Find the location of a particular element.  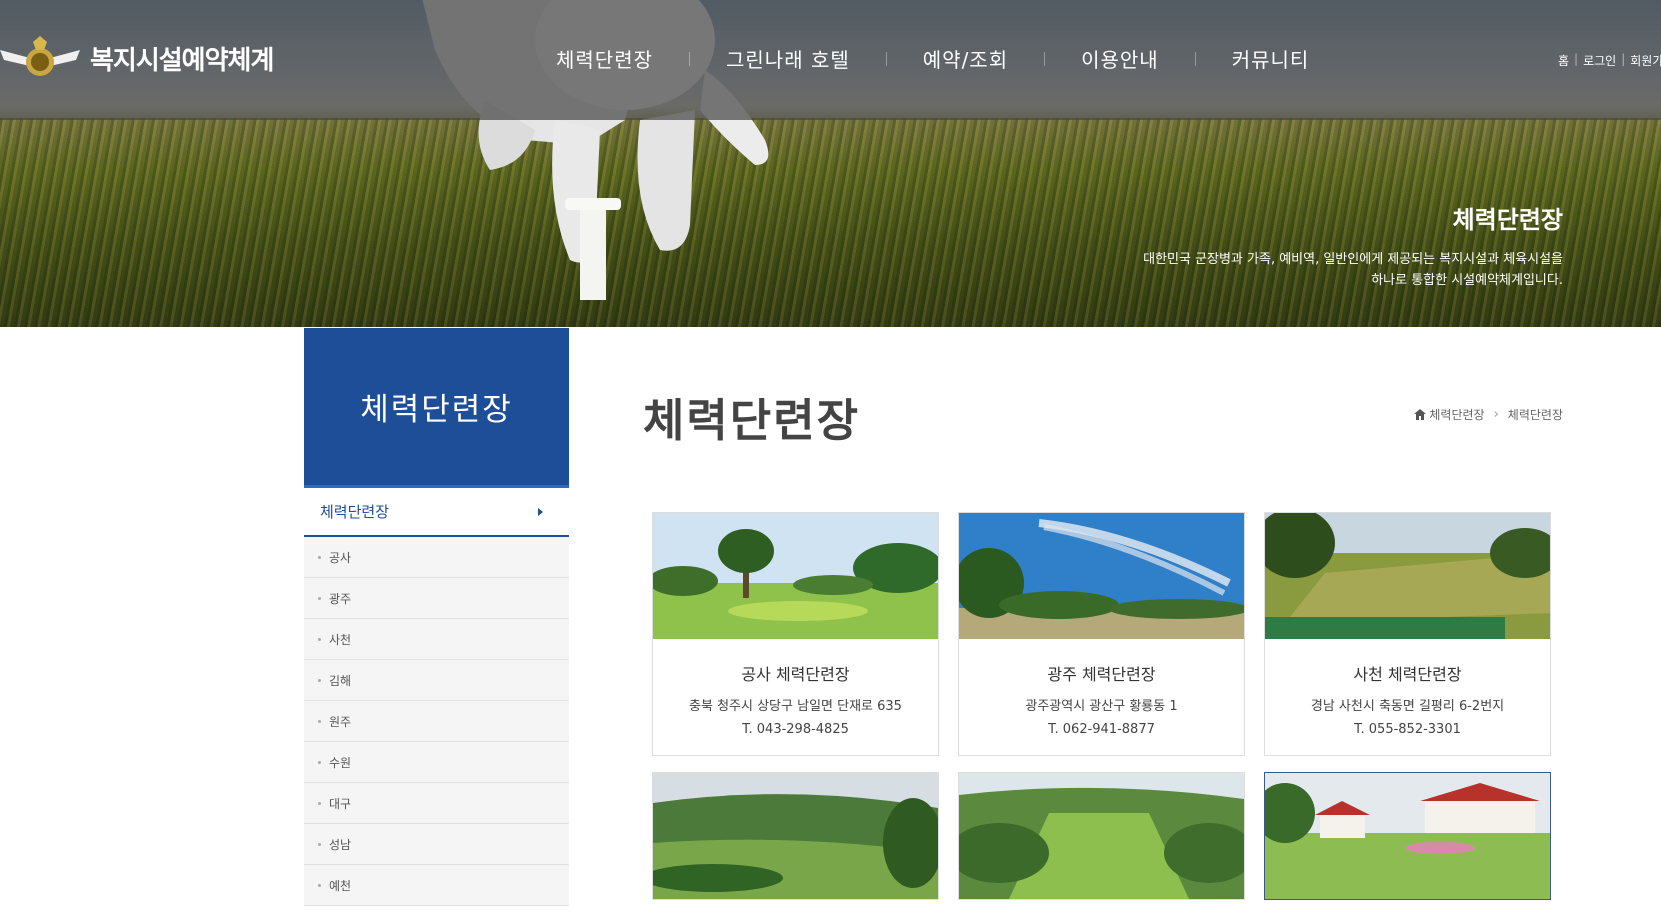

chevron-right-icon: › is located at coordinates (1496, 414).